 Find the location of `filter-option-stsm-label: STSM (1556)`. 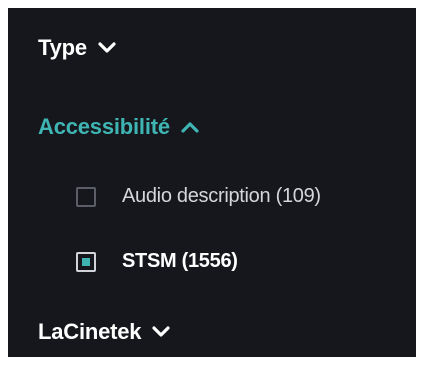

filter-option-stsm-label: STSM (1556) is located at coordinates (180, 261).